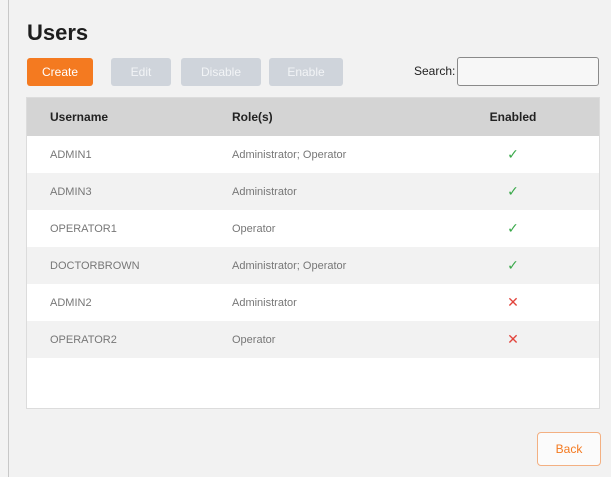 This screenshot has height=477, width=611. Describe the element at coordinates (318, 117) in the screenshot. I see `column-header-roles: Role(s)` at that location.